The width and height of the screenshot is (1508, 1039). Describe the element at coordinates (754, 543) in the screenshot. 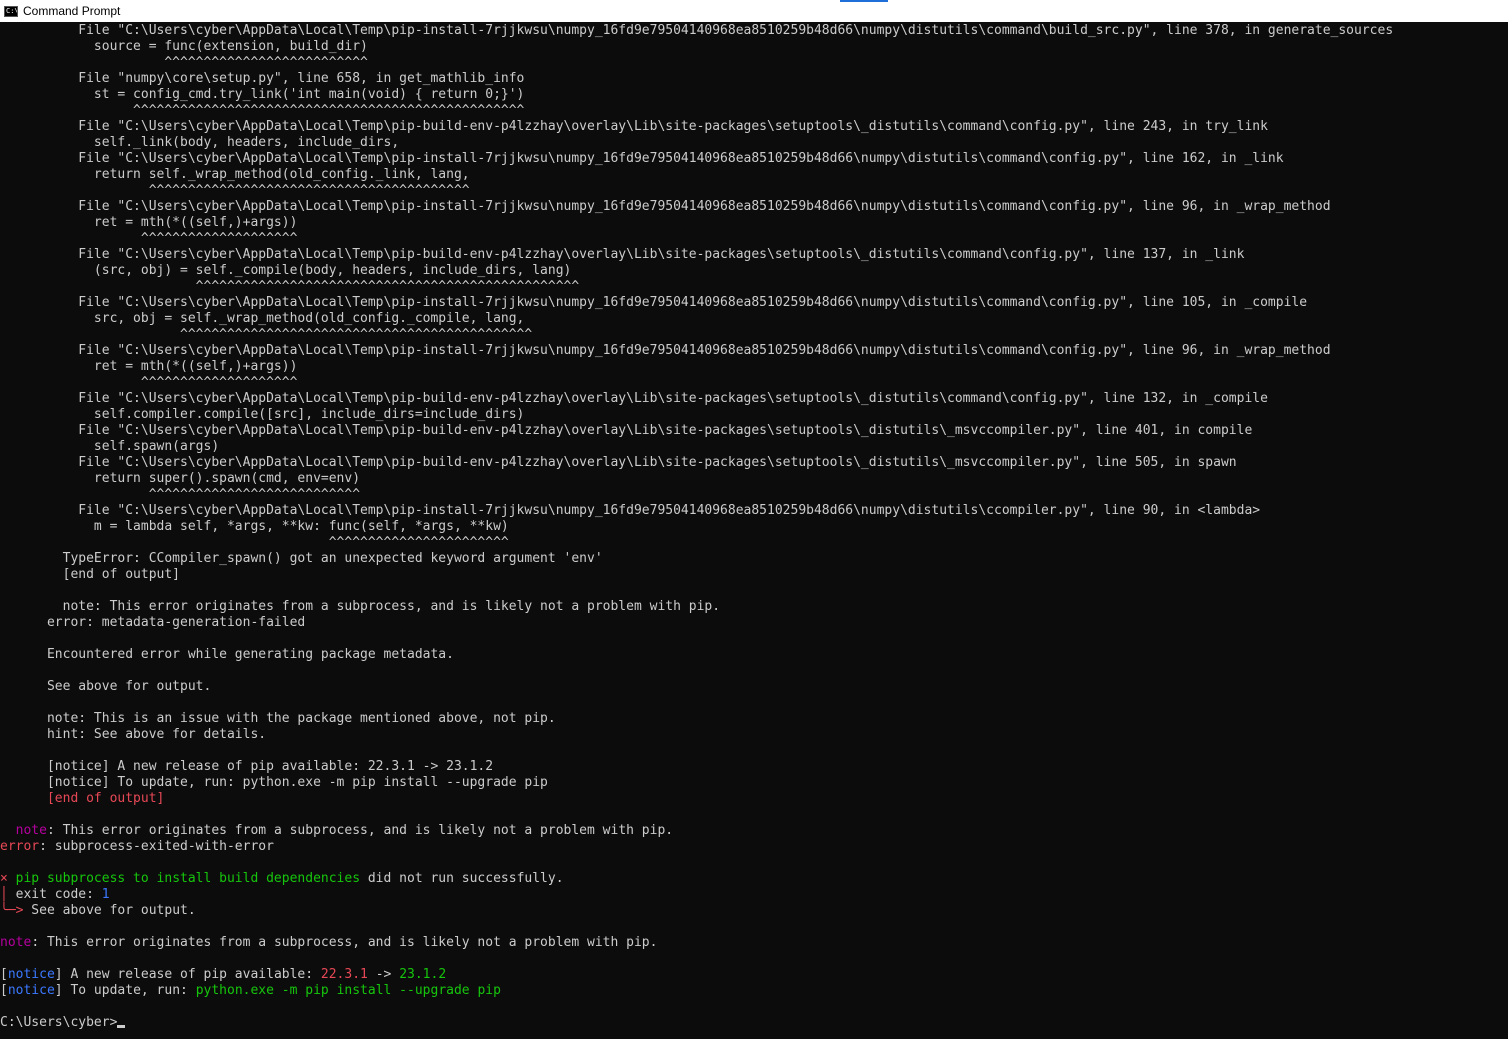

I see `console-line: ^^^^^^^^^^^^^^^^^^^^^^^` at that location.